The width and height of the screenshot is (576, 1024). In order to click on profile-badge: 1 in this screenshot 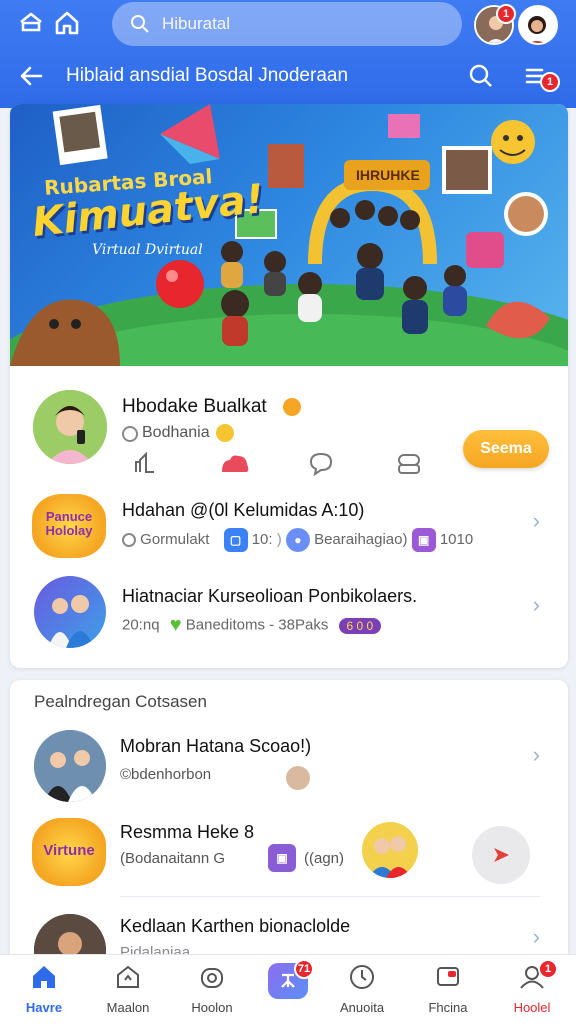, I will do `click(548, 969)`.